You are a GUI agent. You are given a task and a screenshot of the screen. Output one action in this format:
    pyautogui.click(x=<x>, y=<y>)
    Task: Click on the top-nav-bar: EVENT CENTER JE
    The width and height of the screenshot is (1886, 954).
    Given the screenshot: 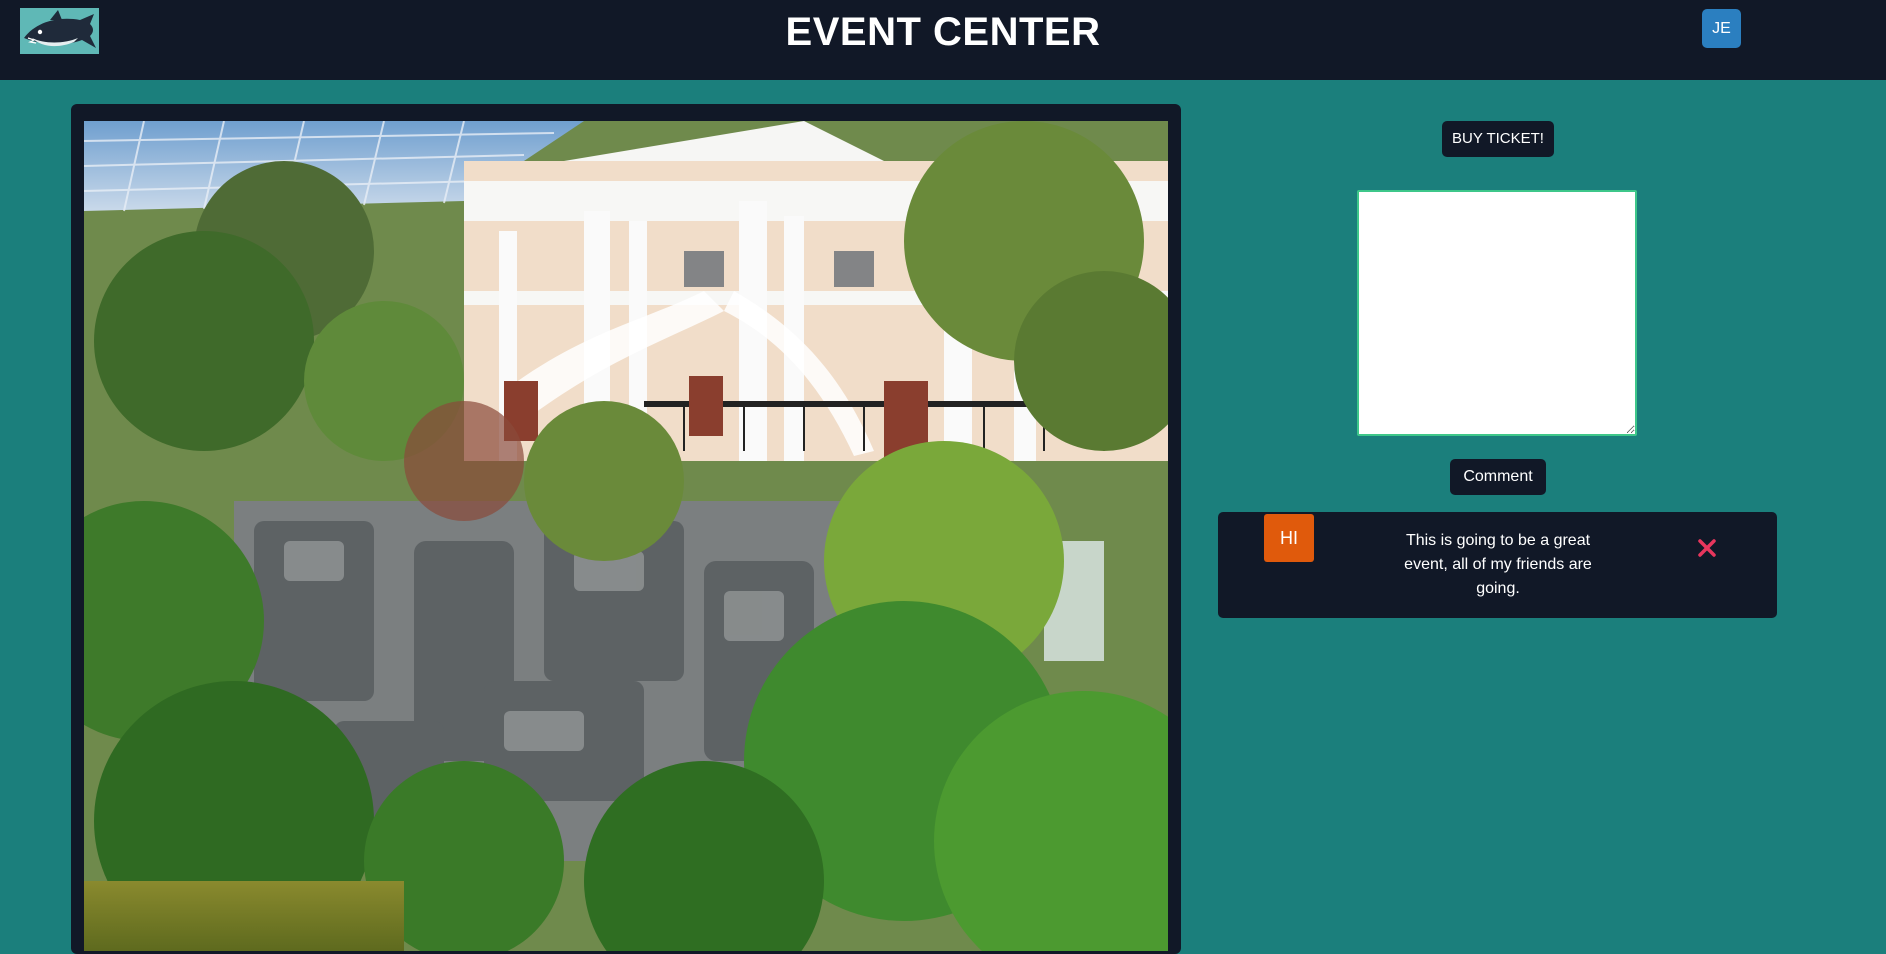 What is the action you would take?
    pyautogui.click(x=943, y=40)
    